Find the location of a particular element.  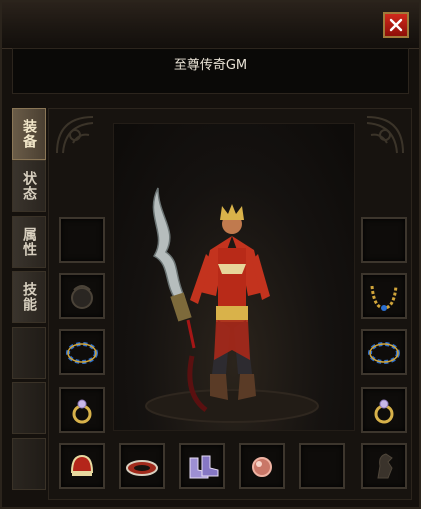

tab-equipment: 装备 is located at coordinates (29, 134).